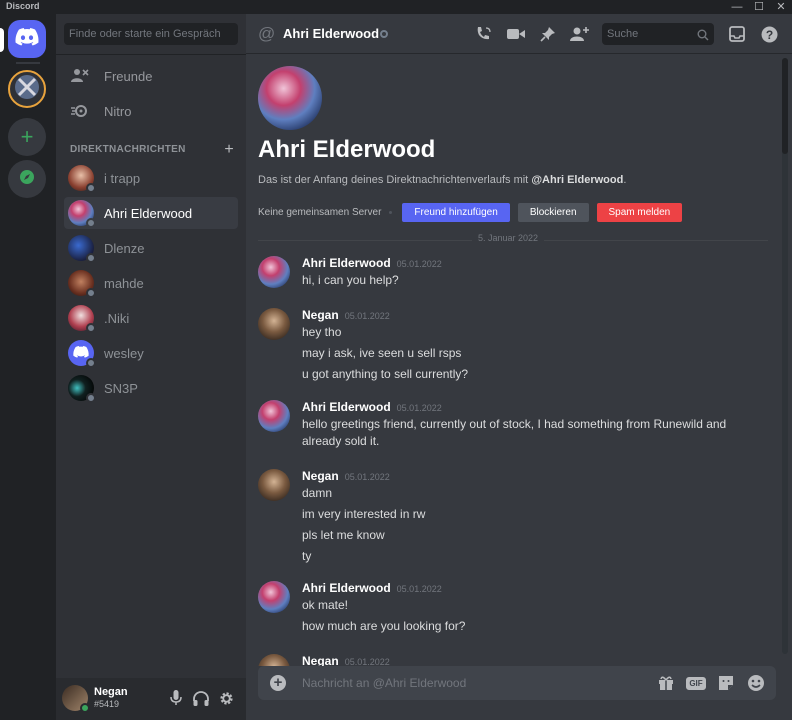 Image resolution: width=792 pixels, height=720 pixels. What do you see at coordinates (726, 683) in the screenshot?
I see `sticker-icon` at bounding box center [726, 683].